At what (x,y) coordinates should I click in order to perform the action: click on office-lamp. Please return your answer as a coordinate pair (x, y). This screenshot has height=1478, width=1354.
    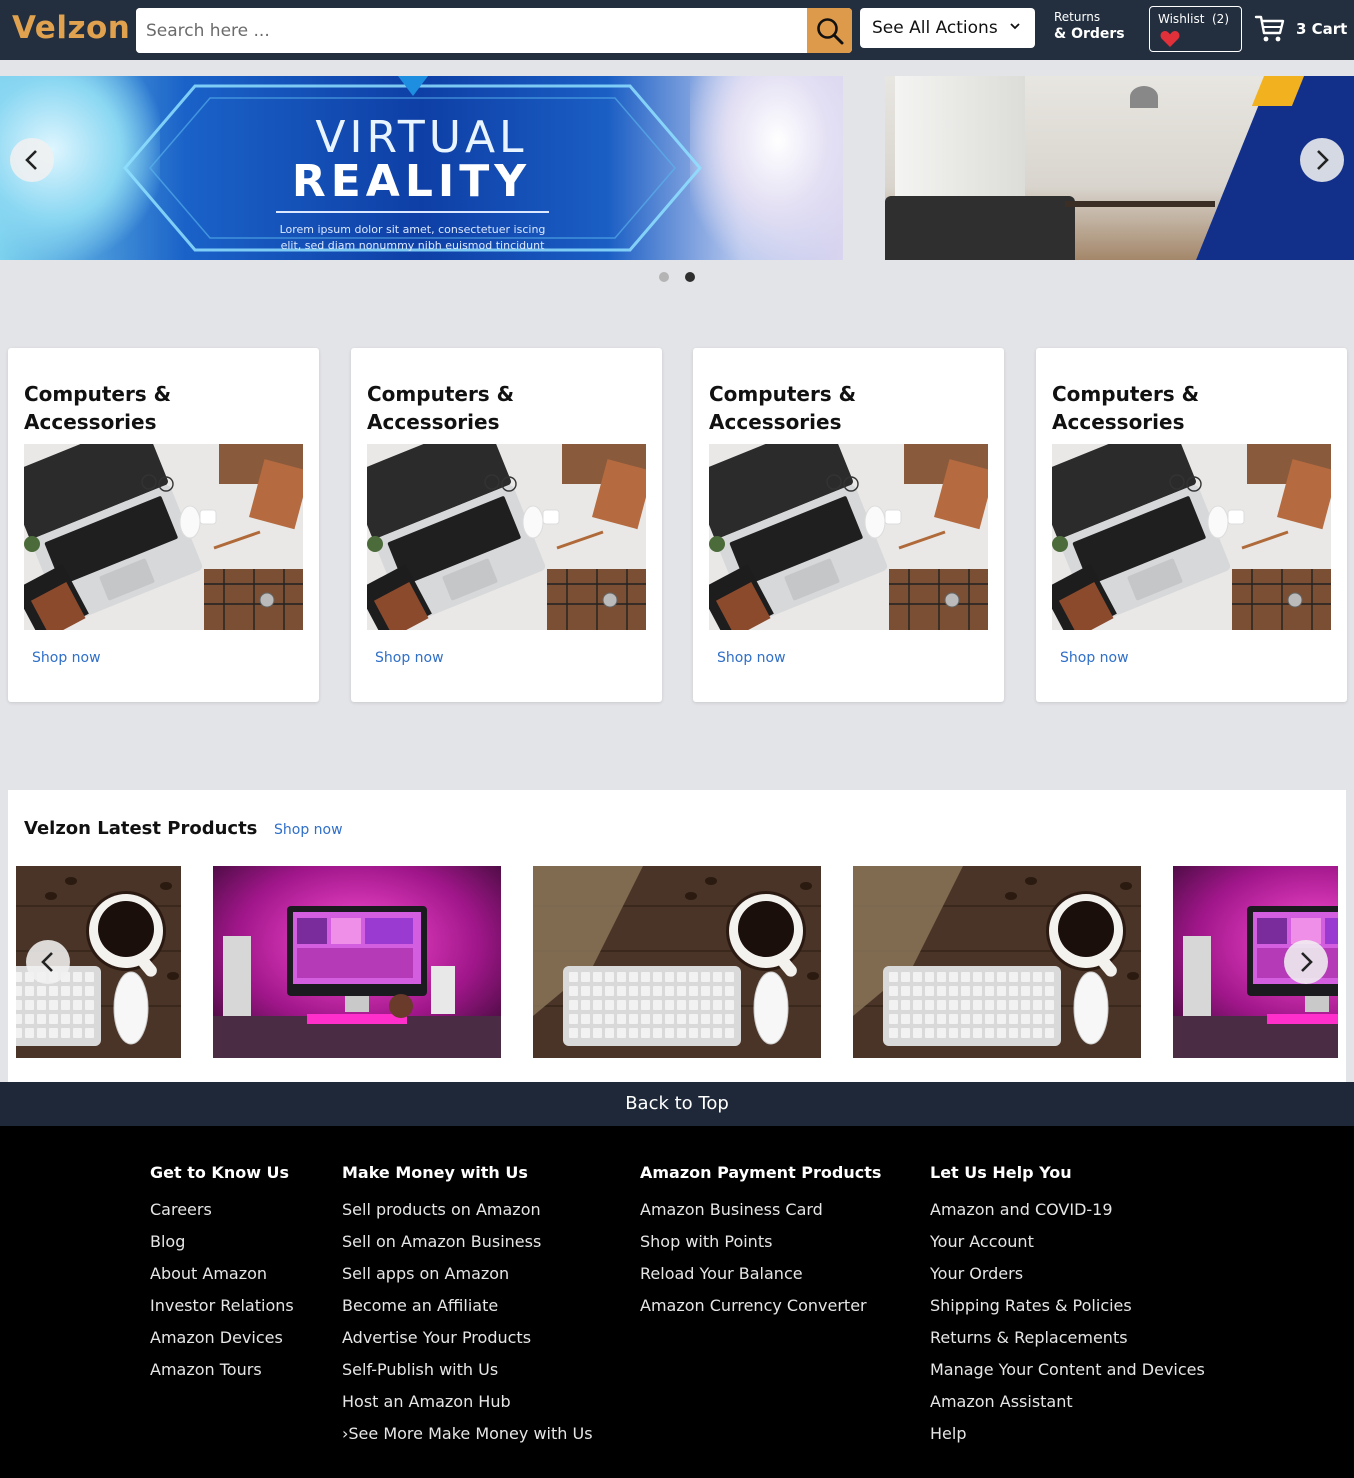
    Looking at the image, I should click on (1144, 97).